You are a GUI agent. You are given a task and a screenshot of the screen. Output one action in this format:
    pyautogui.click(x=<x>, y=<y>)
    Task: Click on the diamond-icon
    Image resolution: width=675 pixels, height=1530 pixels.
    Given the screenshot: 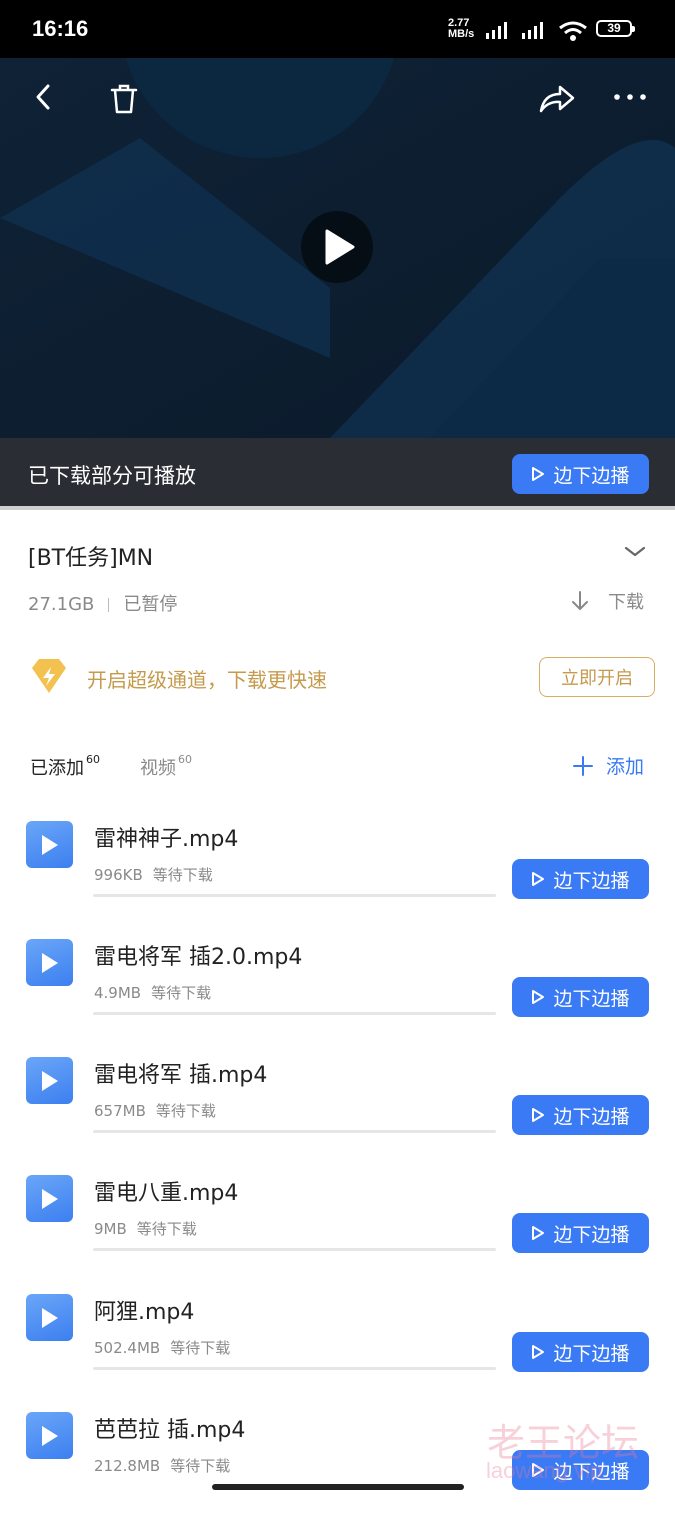 What is the action you would take?
    pyautogui.click(x=49, y=676)
    